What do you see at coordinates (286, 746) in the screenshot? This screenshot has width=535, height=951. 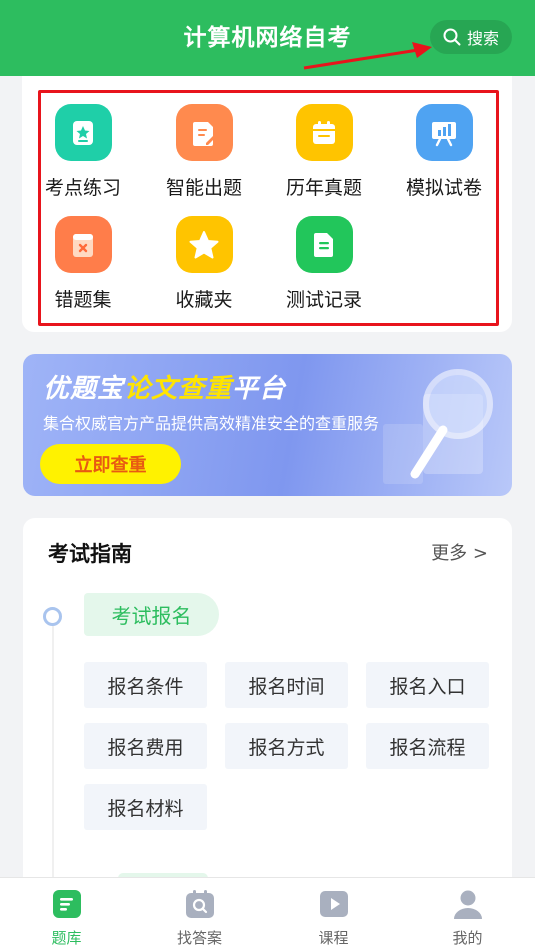 I see `tag-registration-method: 报名方式` at bounding box center [286, 746].